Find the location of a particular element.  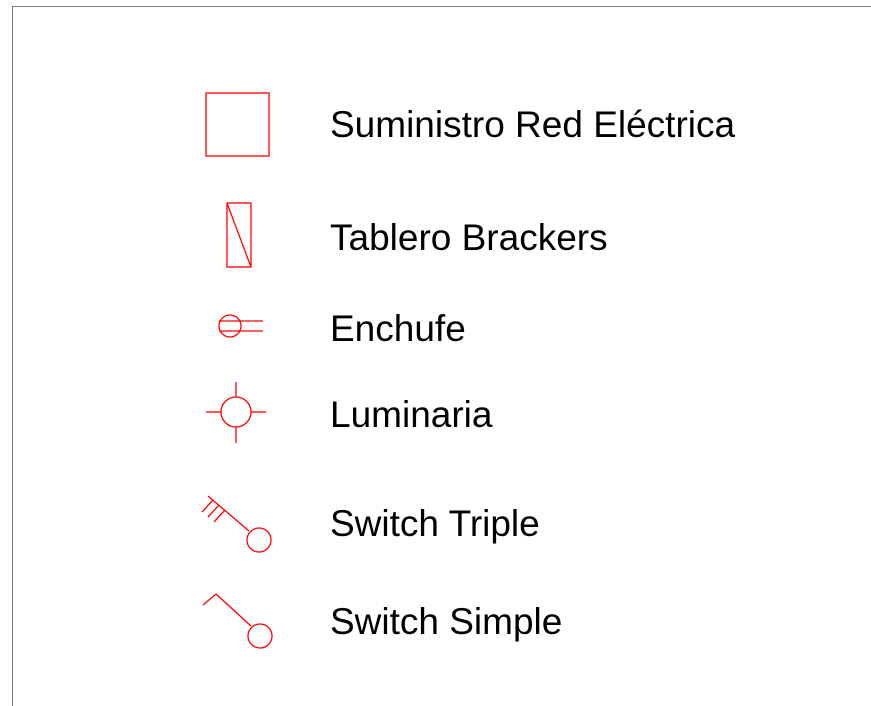

breaker-panel-icon is located at coordinates (239, 235).